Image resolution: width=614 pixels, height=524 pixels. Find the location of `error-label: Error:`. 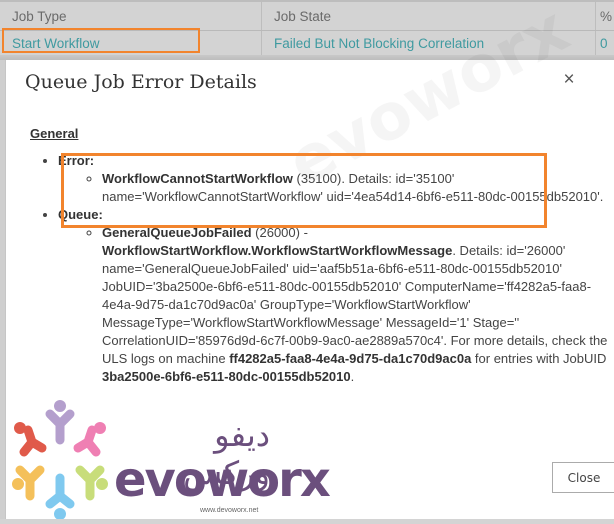

error-label: Error: is located at coordinates (76, 160).